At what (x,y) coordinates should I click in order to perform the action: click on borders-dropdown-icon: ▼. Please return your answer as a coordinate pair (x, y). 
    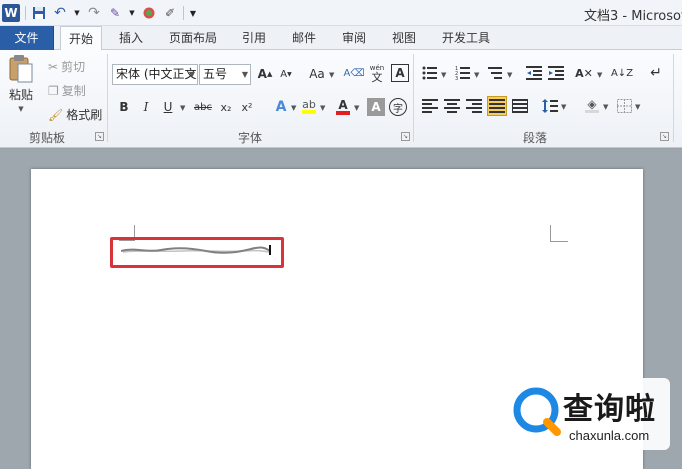
    Looking at the image, I should click on (637, 107).